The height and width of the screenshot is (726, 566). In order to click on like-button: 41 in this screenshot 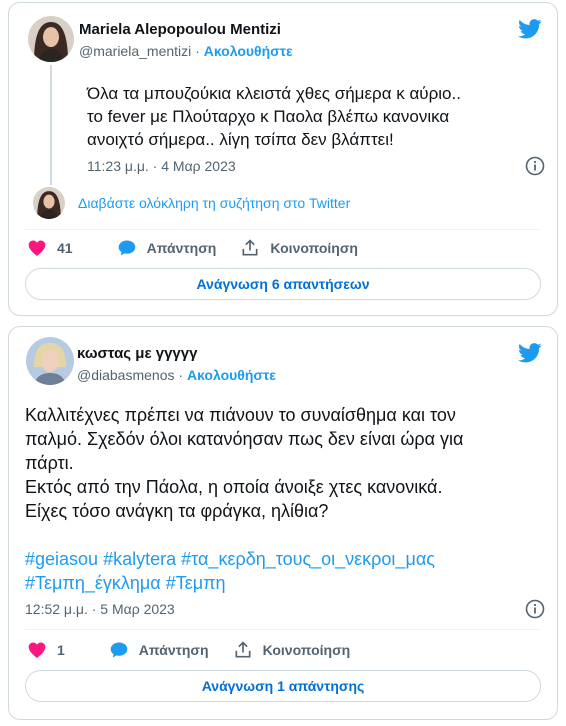, I will do `click(50, 248)`.